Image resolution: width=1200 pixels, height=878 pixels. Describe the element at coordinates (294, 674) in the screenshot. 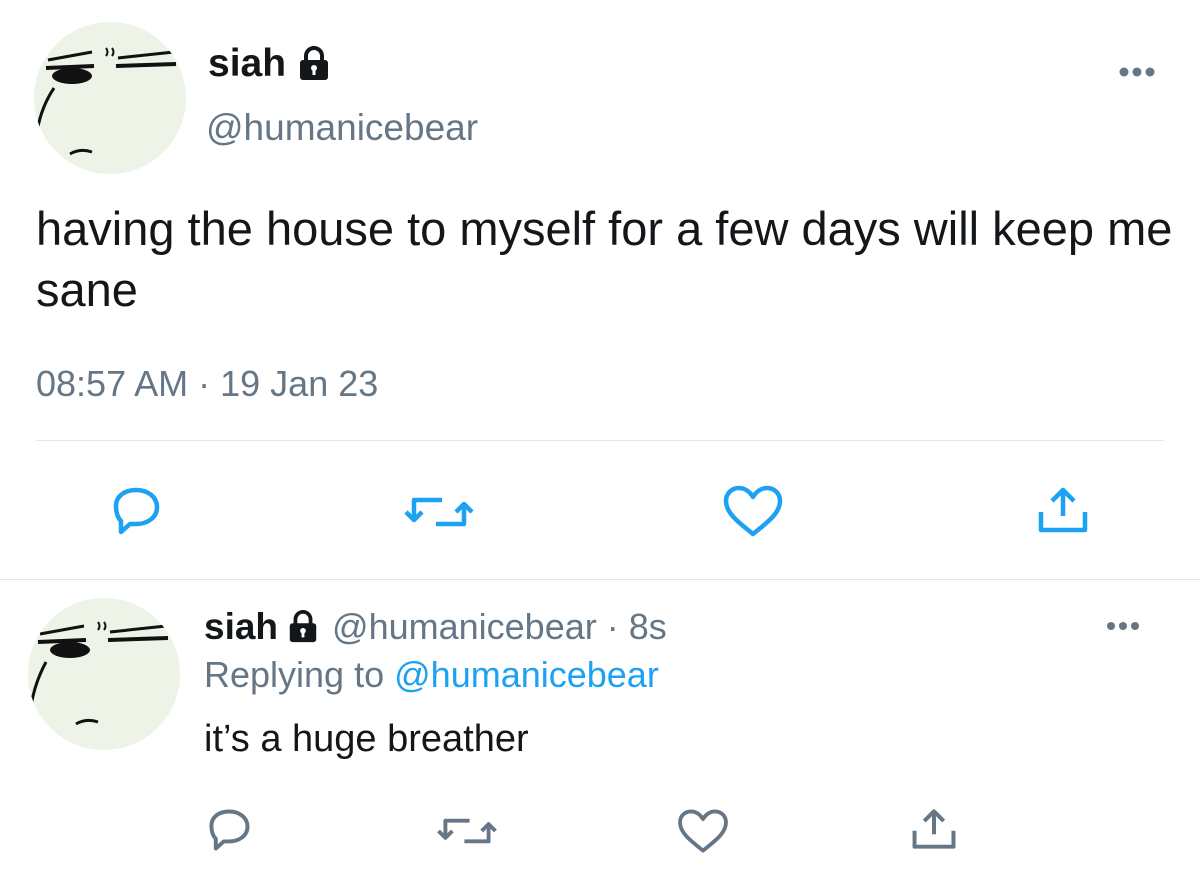

I see `replying-to-label: Replying to` at that location.